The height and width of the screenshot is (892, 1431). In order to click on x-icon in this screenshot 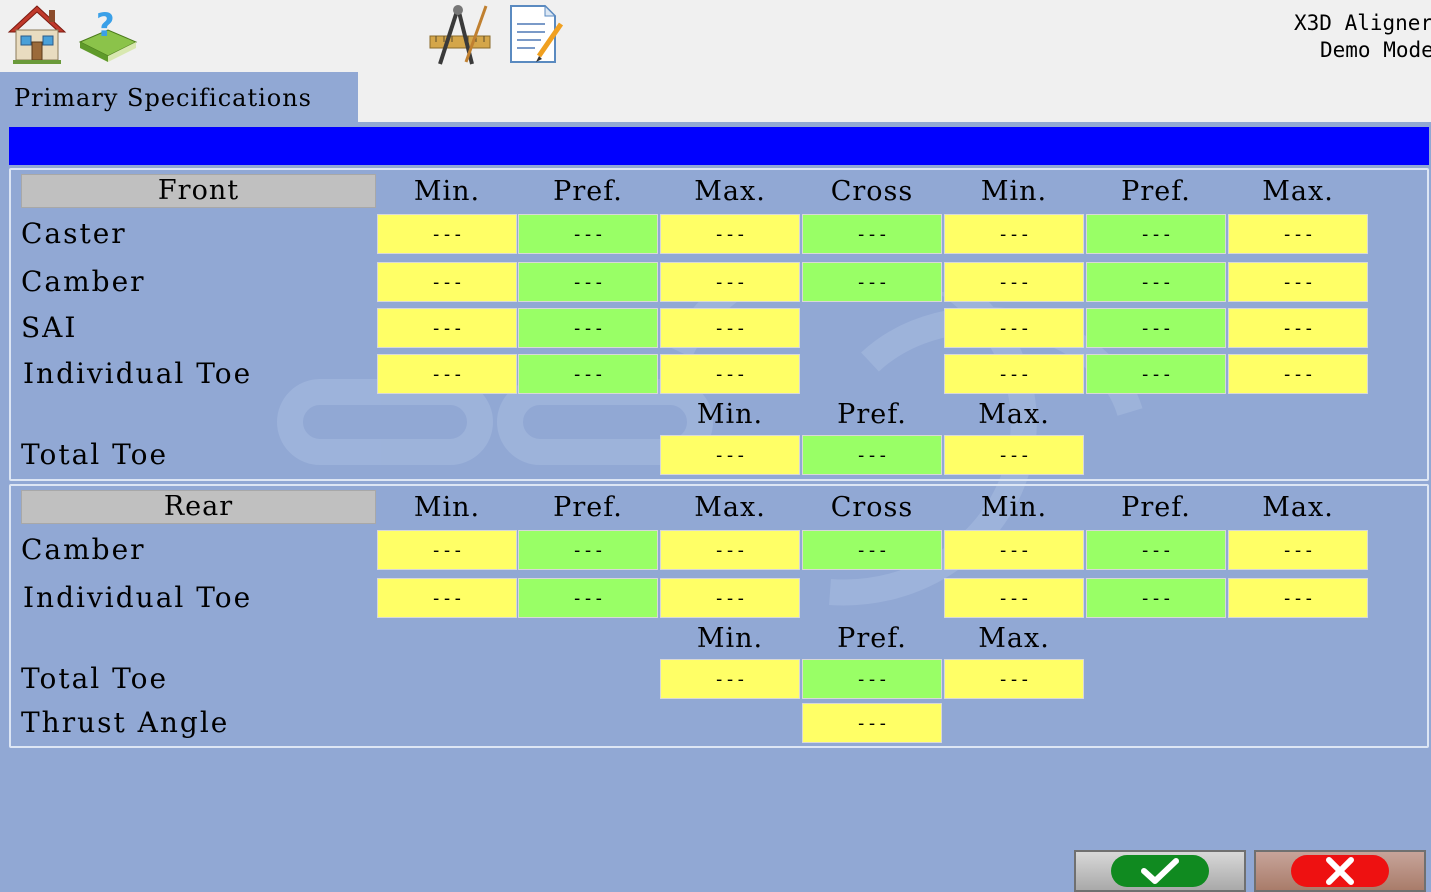, I will do `click(1340, 871)`.